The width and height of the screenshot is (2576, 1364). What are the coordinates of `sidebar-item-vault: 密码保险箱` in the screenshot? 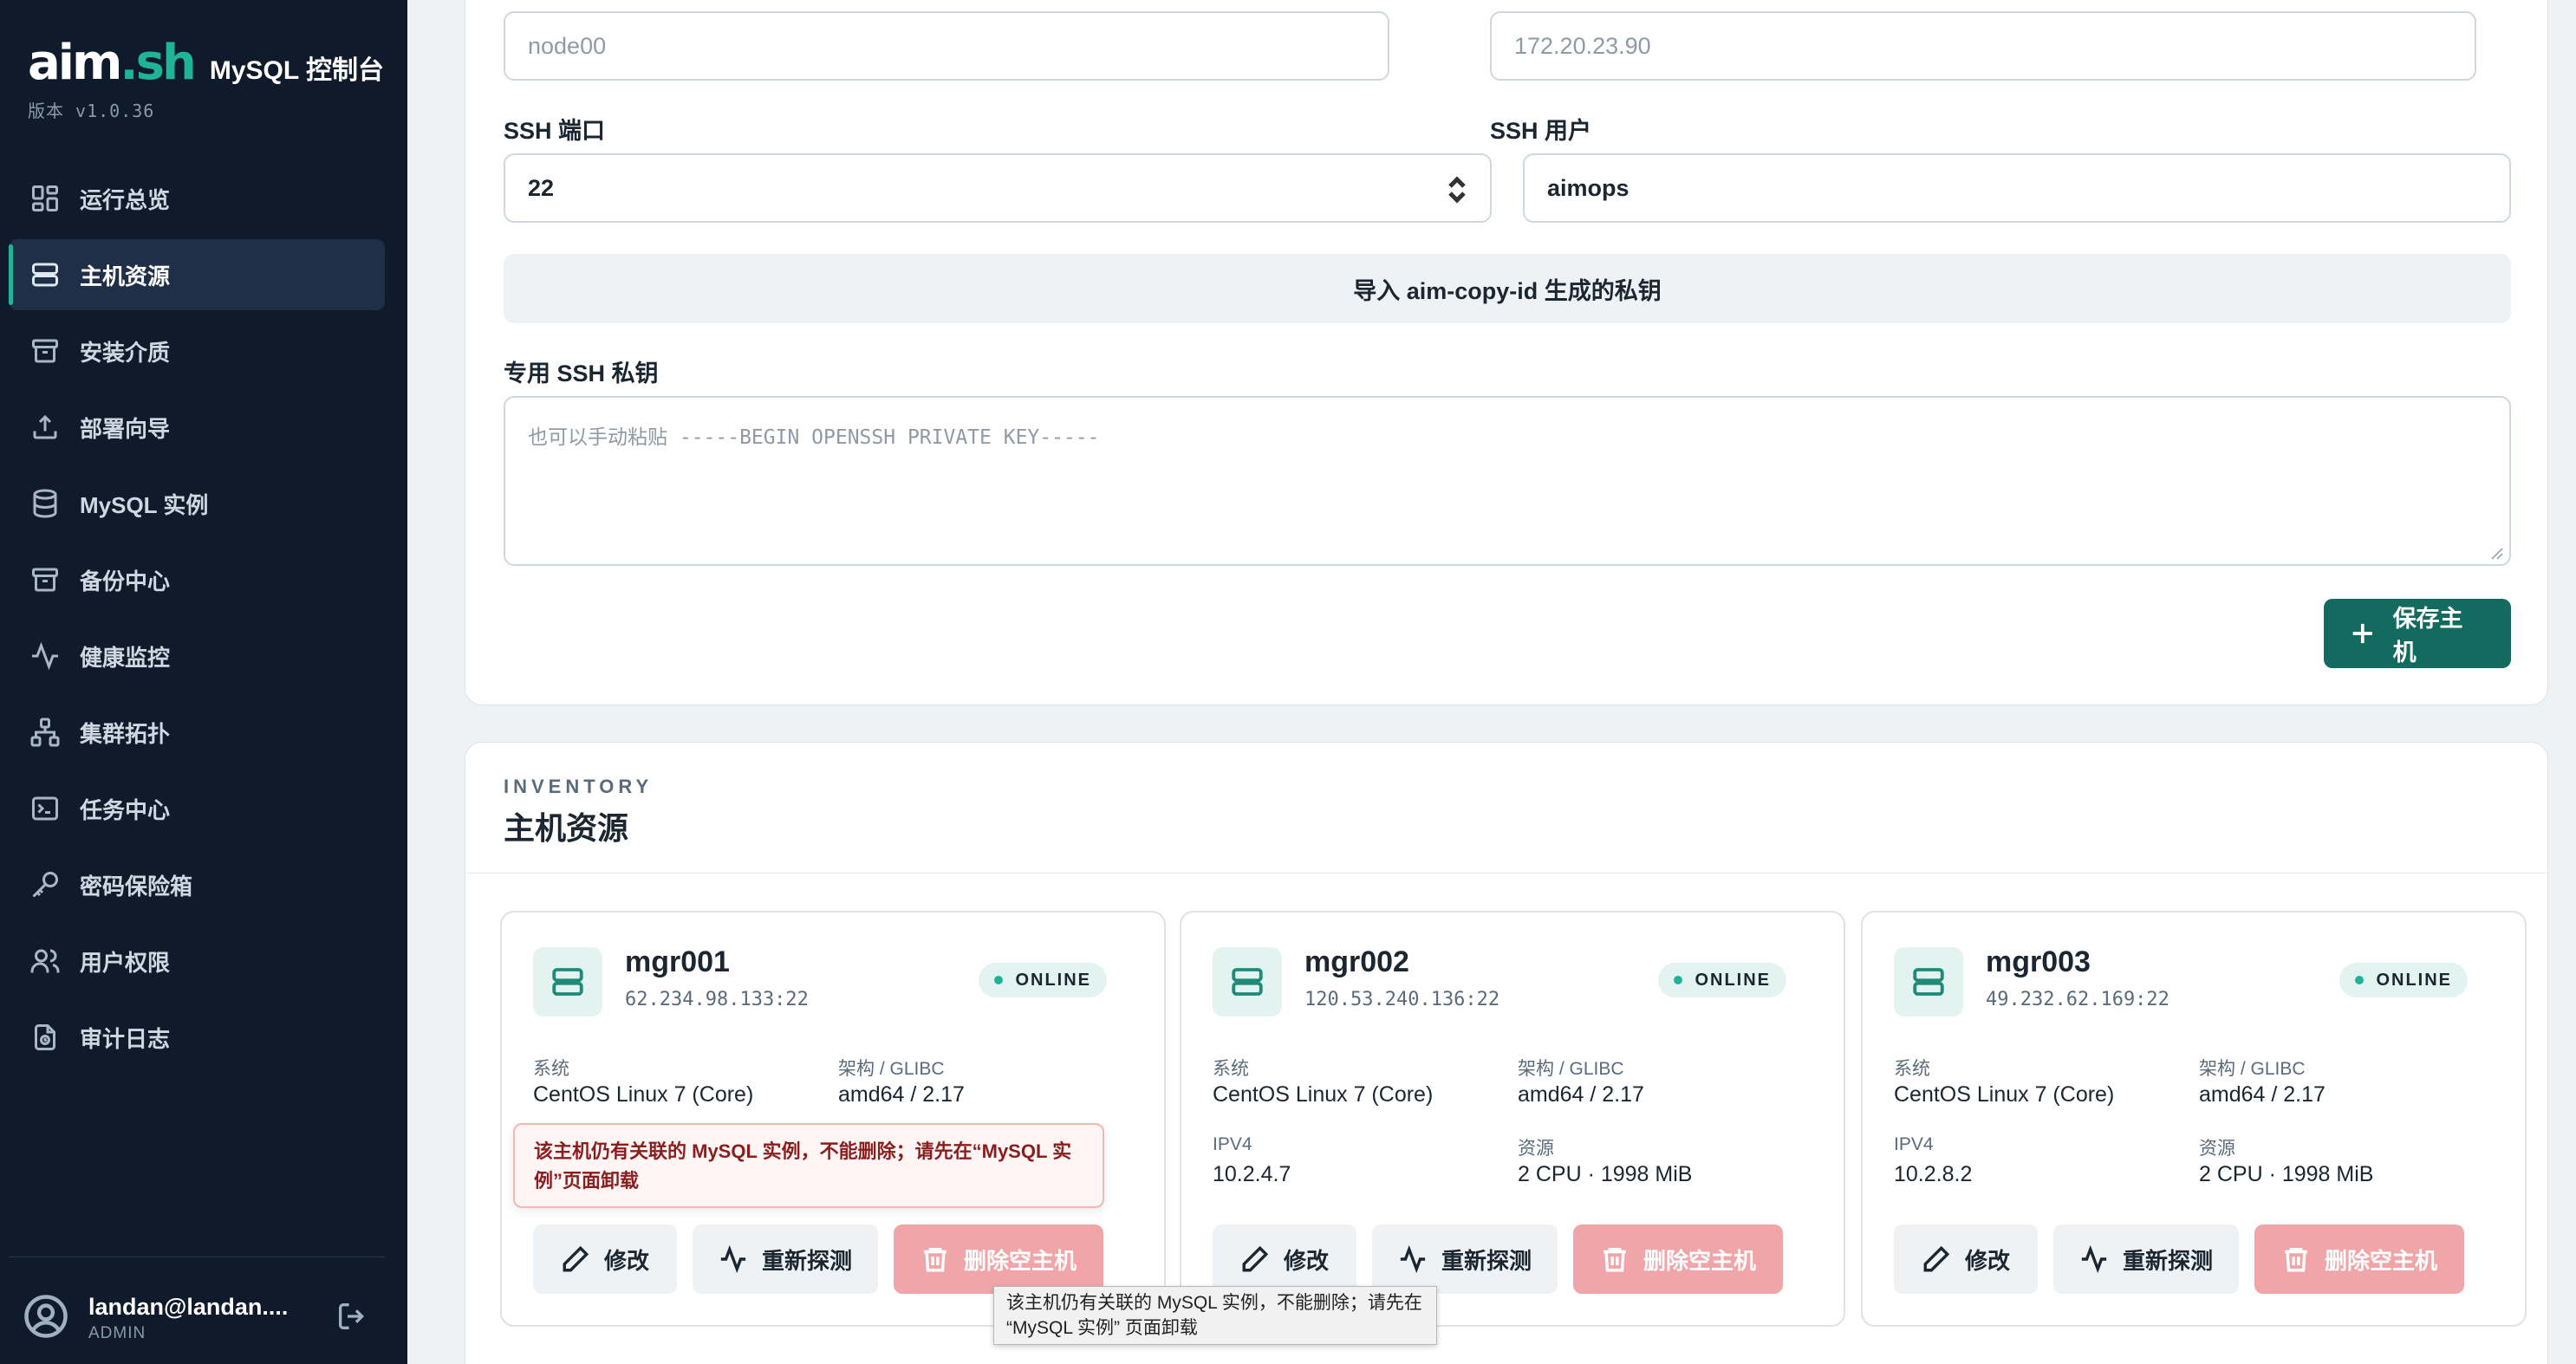 It's located at (197, 885).